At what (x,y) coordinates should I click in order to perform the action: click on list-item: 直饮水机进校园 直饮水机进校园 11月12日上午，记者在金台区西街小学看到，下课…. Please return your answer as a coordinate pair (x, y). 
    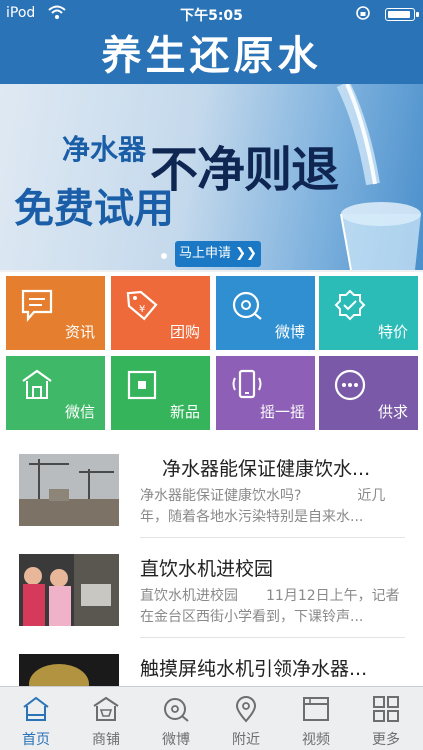
    Looking at the image, I should click on (211, 588).